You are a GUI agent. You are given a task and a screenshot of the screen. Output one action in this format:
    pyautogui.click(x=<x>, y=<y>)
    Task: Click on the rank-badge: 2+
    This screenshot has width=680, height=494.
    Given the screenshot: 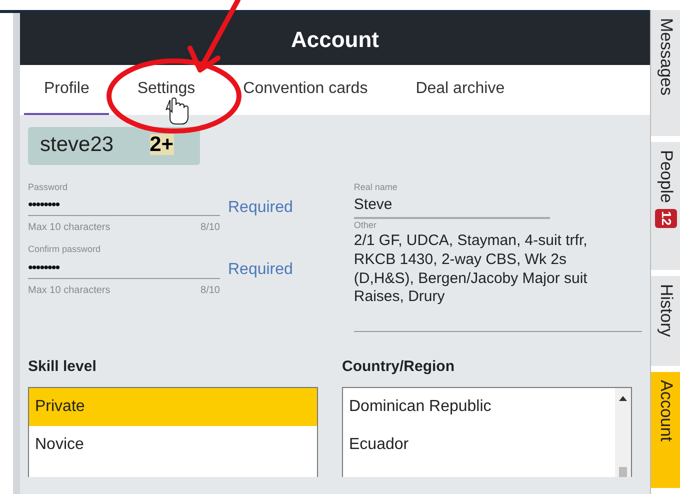 What is the action you would take?
    pyautogui.click(x=162, y=145)
    